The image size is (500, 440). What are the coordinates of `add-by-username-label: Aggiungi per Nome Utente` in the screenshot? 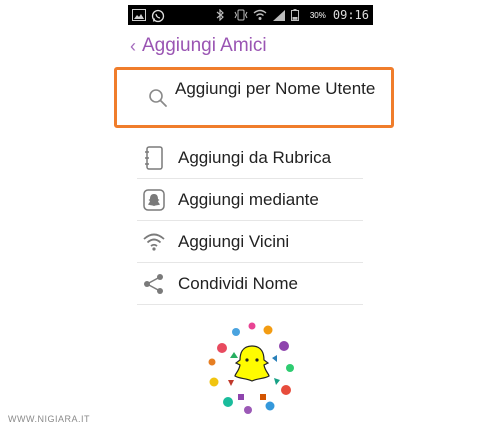 It's located at (275, 88).